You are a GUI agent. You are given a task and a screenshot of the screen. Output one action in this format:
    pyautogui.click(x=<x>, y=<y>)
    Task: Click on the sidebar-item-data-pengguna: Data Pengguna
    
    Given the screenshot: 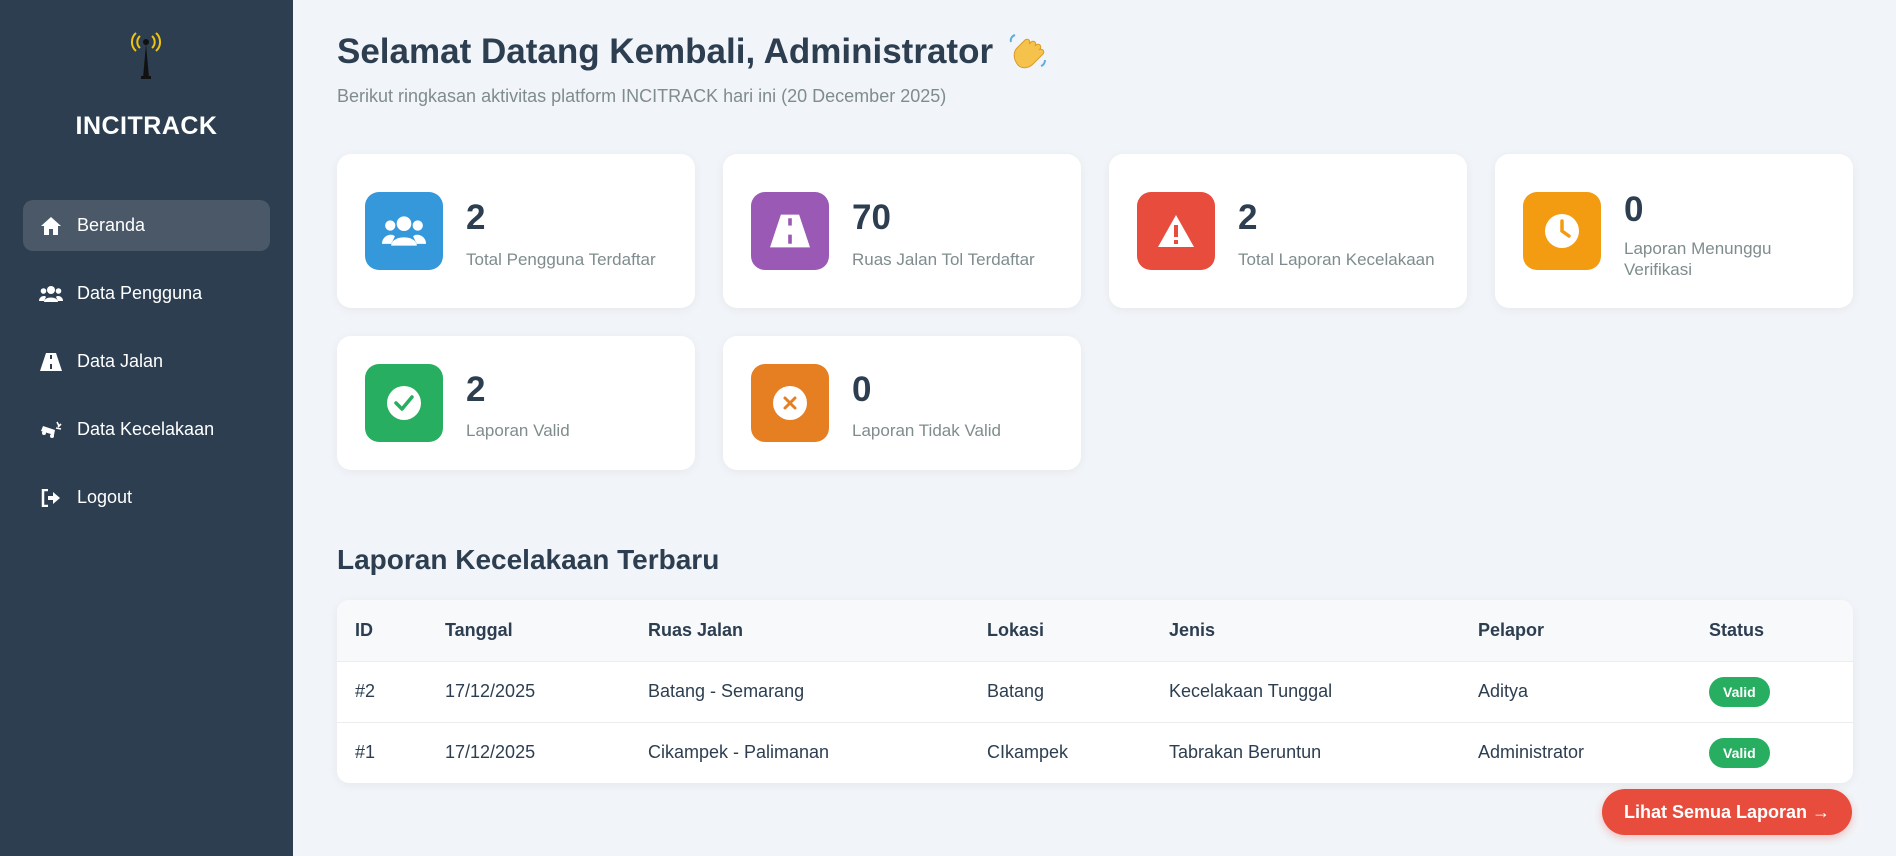 What is the action you would take?
    pyautogui.click(x=146, y=293)
    